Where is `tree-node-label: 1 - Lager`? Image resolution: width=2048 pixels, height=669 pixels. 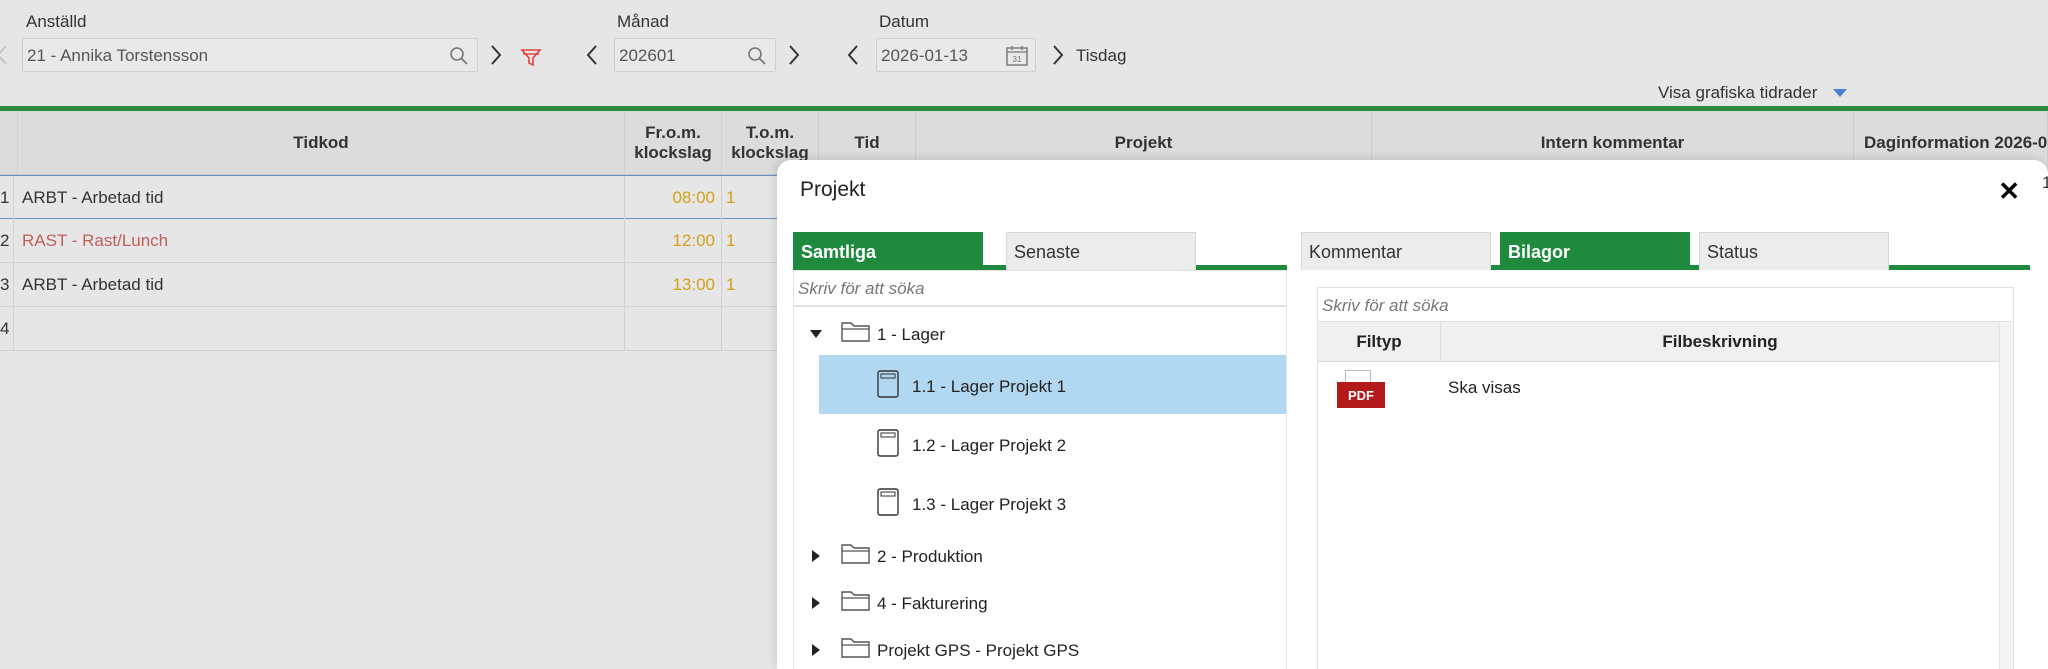
tree-node-label: 1 - Lager is located at coordinates (911, 334).